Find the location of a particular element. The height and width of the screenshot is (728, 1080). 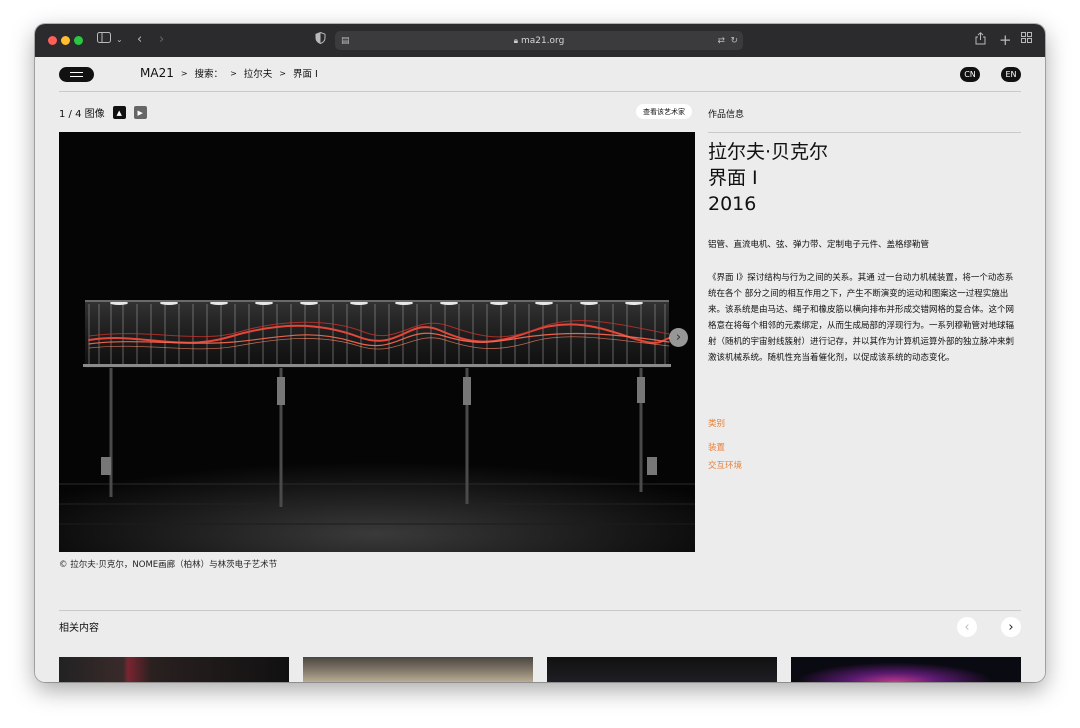

artist-name: 拉尔夫·贝克尔 is located at coordinates (768, 152).